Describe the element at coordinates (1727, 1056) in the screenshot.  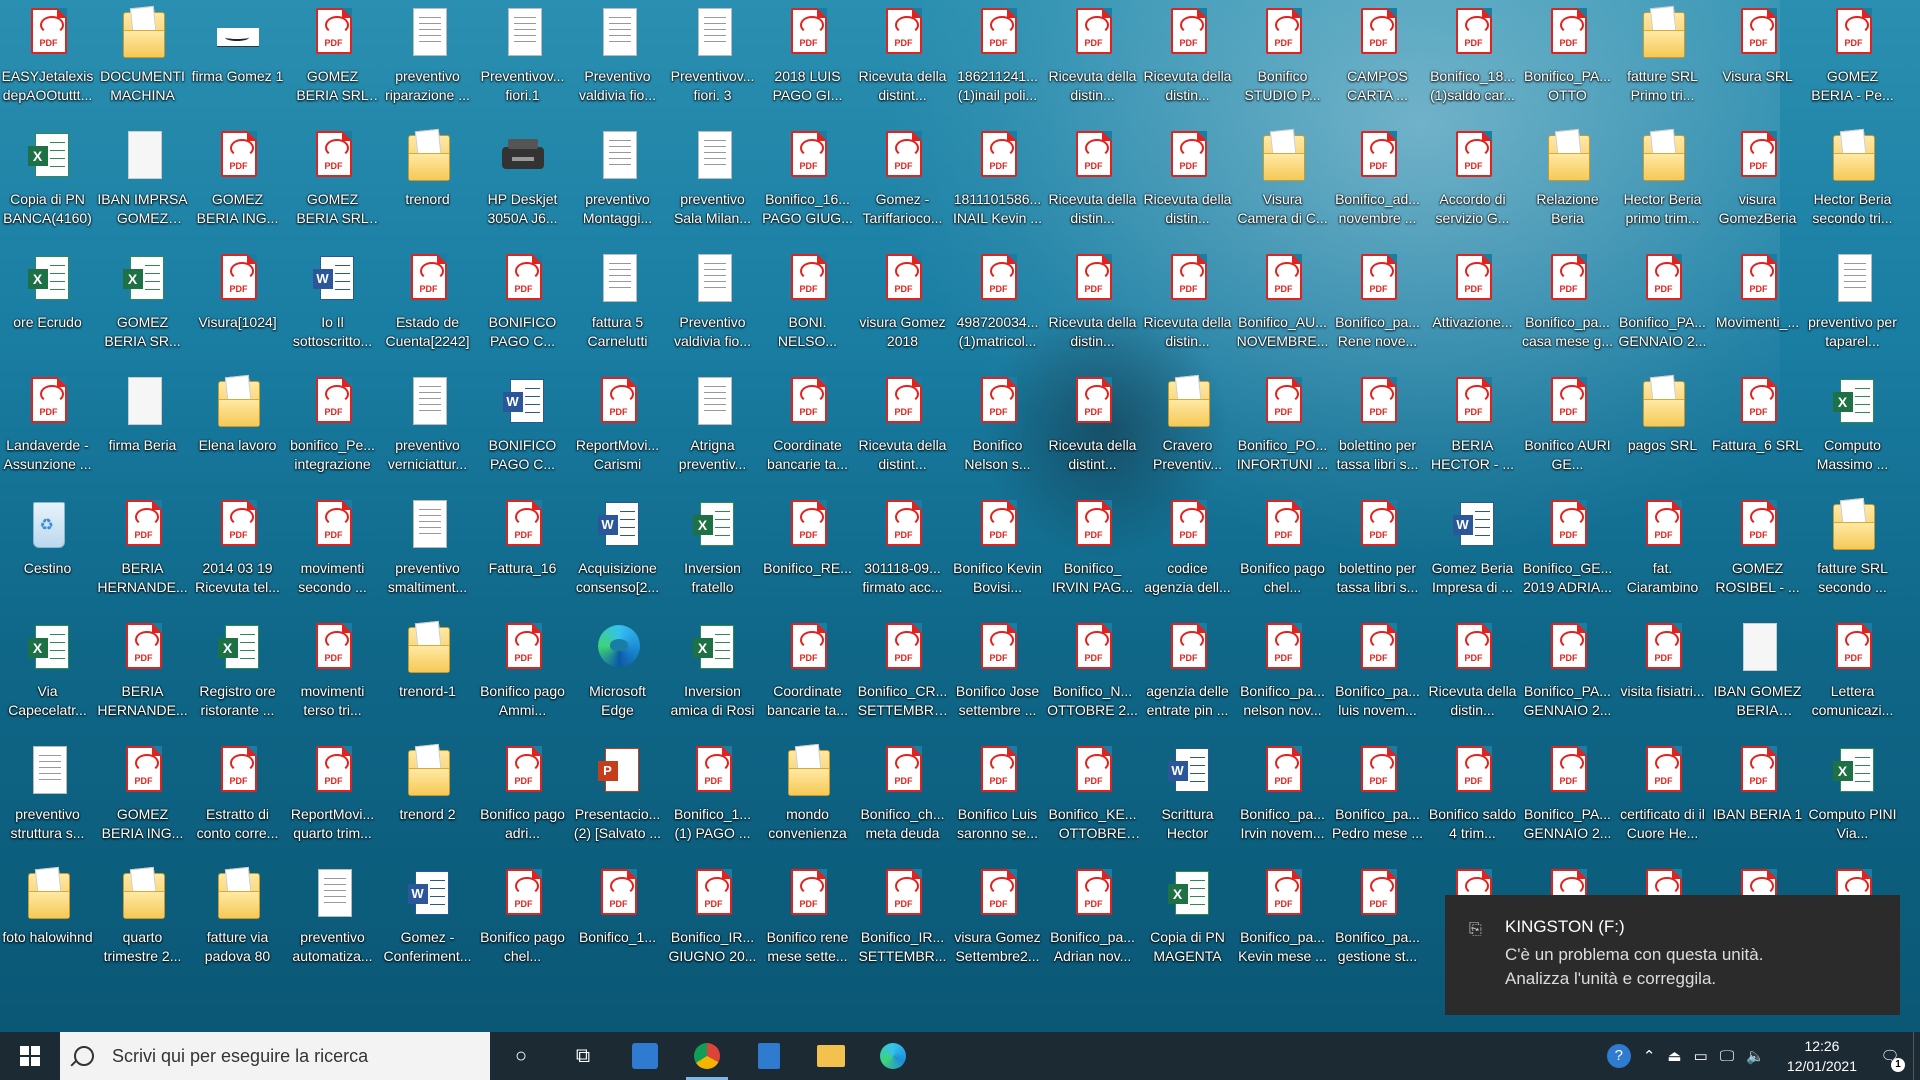
I see `network-icon: 🖵` at that location.